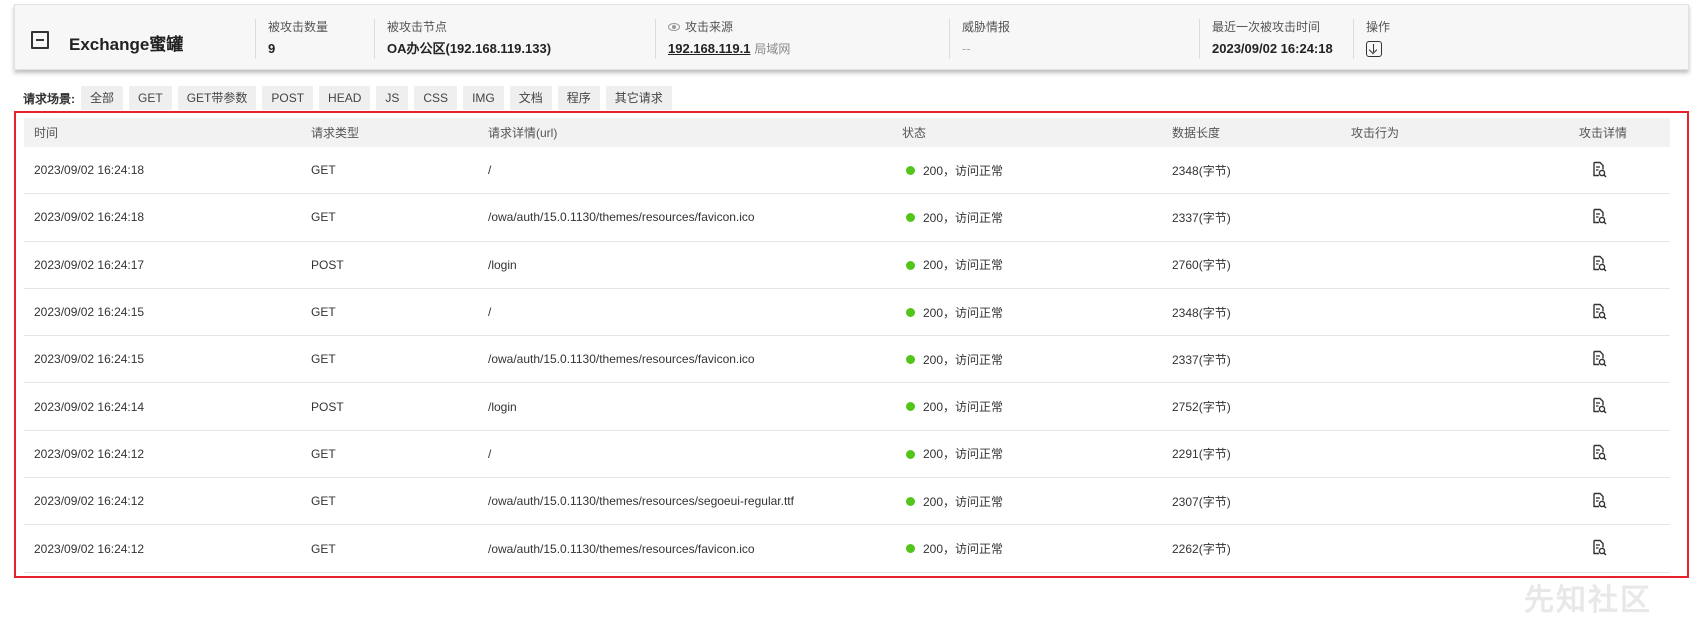 The height and width of the screenshot is (627, 1692). What do you see at coordinates (40, 40) in the screenshot?
I see `collapse-toggle-icon` at bounding box center [40, 40].